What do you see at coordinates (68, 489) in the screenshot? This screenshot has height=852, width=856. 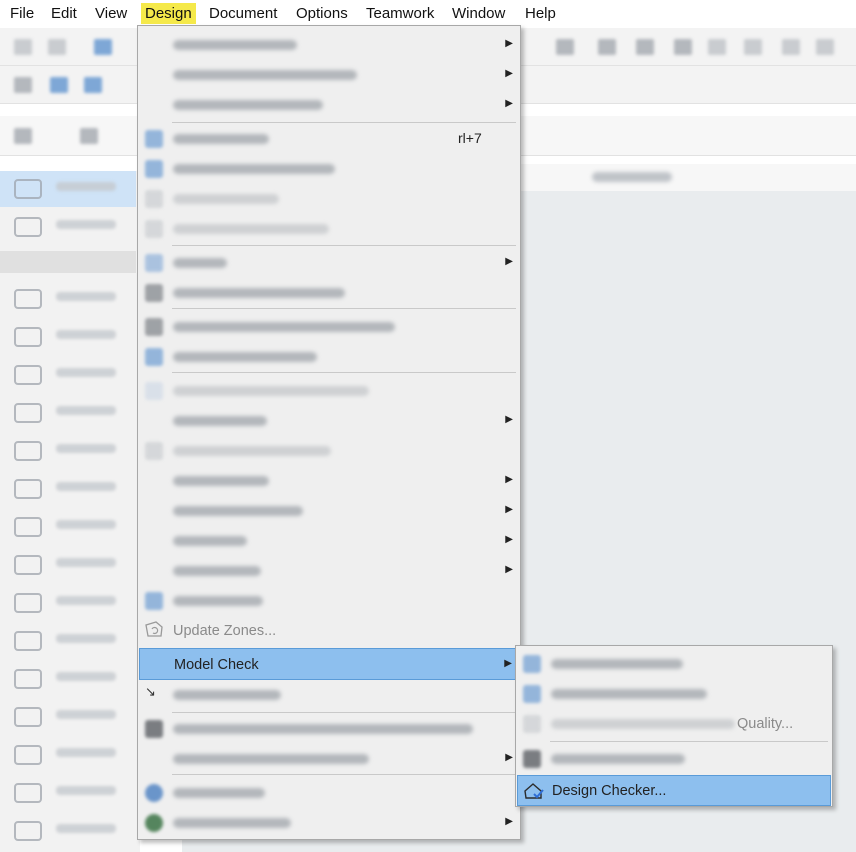 I see `toolbox-shell` at bounding box center [68, 489].